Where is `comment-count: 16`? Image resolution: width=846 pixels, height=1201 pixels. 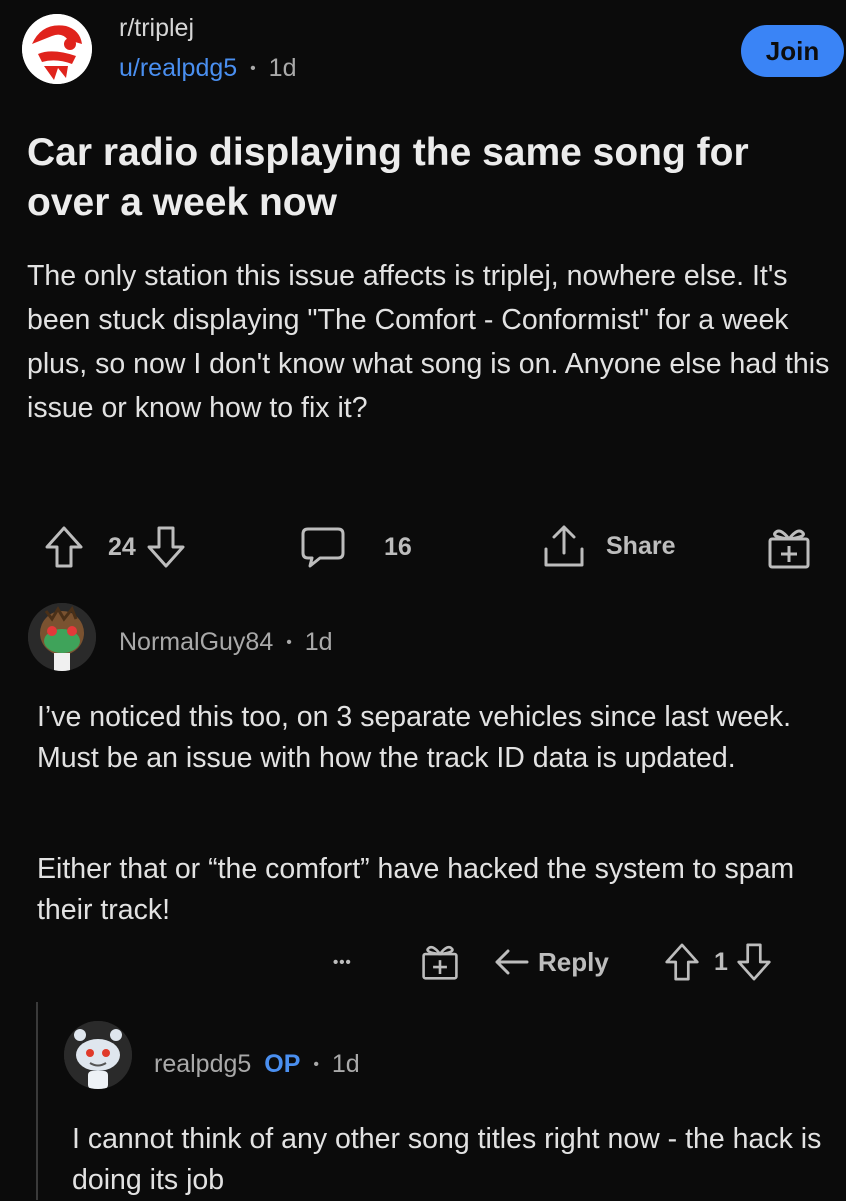 comment-count: 16 is located at coordinates (398, 546).